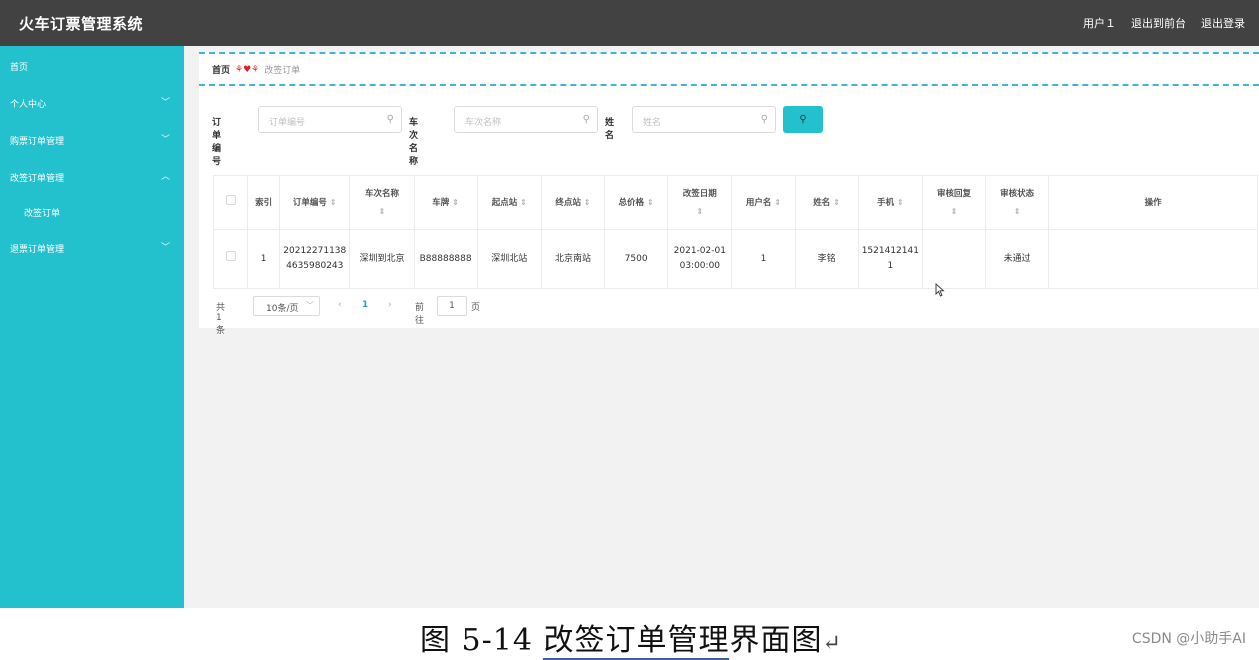 This screenshot has height=660, width=1259. I want to click on train-input: 车次名称 ⚲, so click(526, 119).